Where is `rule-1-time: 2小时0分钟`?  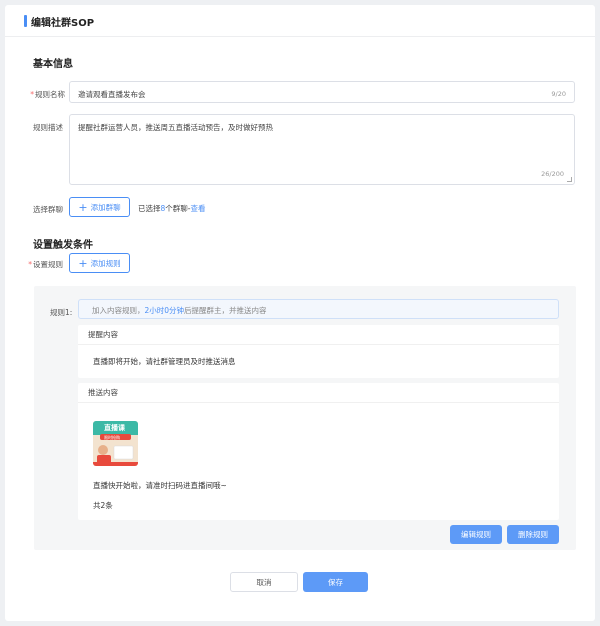
rule-1-time: 2小时0分钟 is located at coordinates (164, 310).